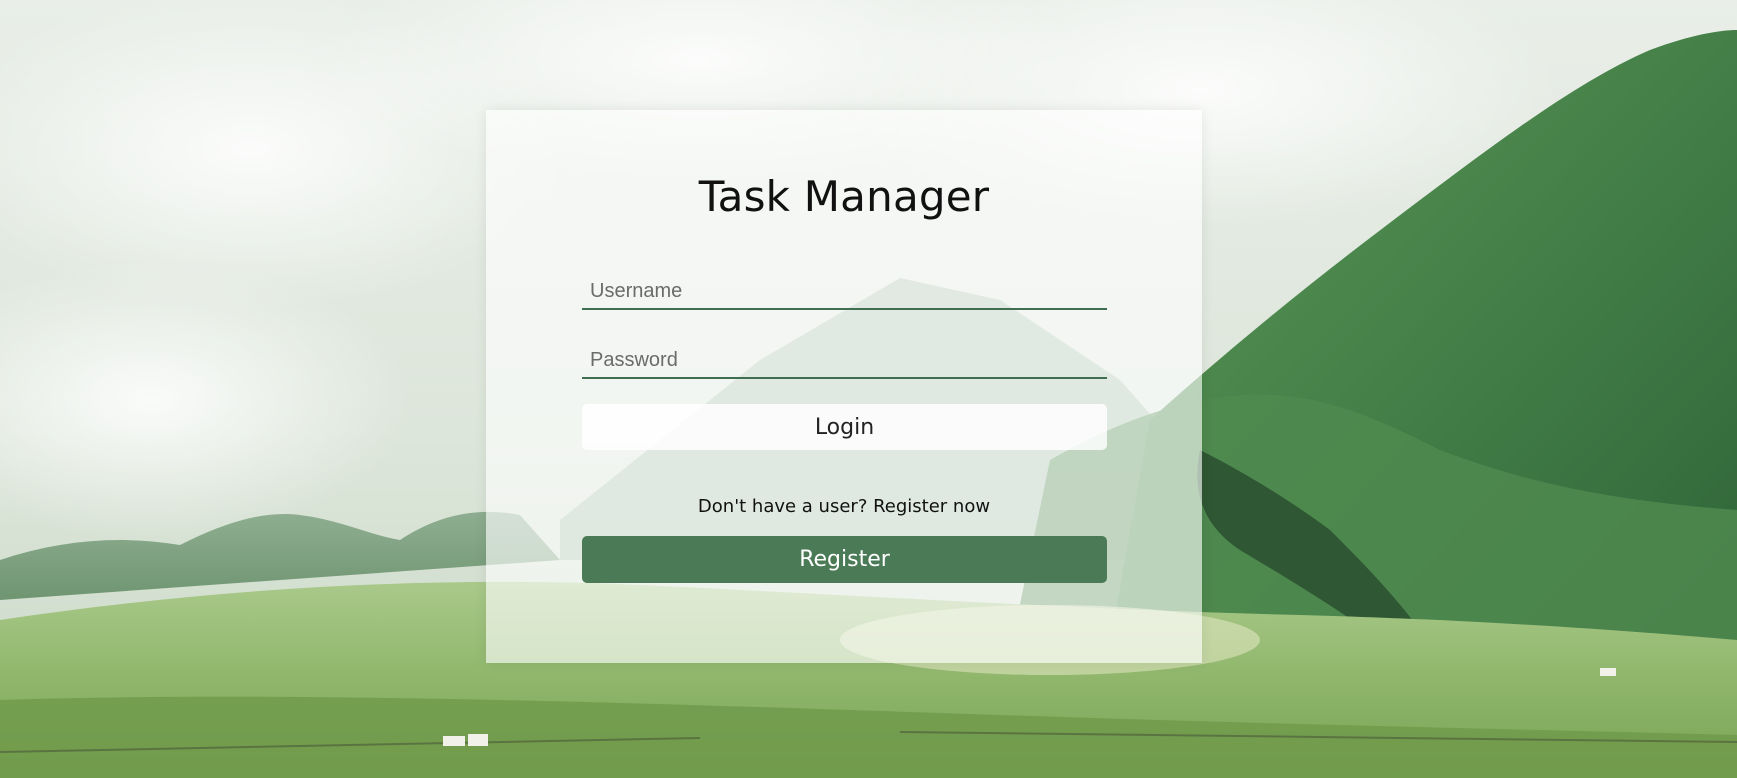  Describe the element at coordinates (844, 506) in the screenshot. I see `register-prompt-text: Don't have a user? Register now` at that location.